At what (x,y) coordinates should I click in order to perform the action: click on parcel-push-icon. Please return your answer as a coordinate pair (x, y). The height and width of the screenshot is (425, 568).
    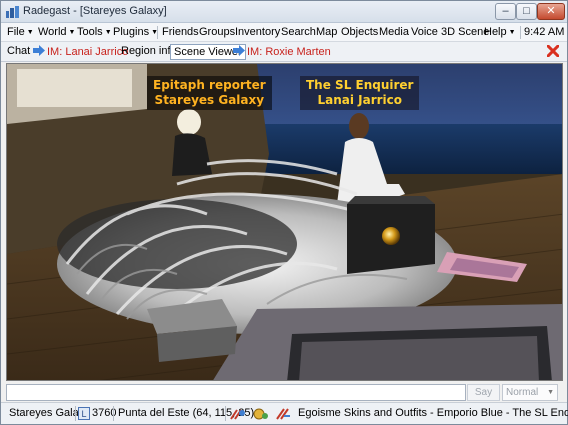
    Looking at the image, I should click on (283, 414).